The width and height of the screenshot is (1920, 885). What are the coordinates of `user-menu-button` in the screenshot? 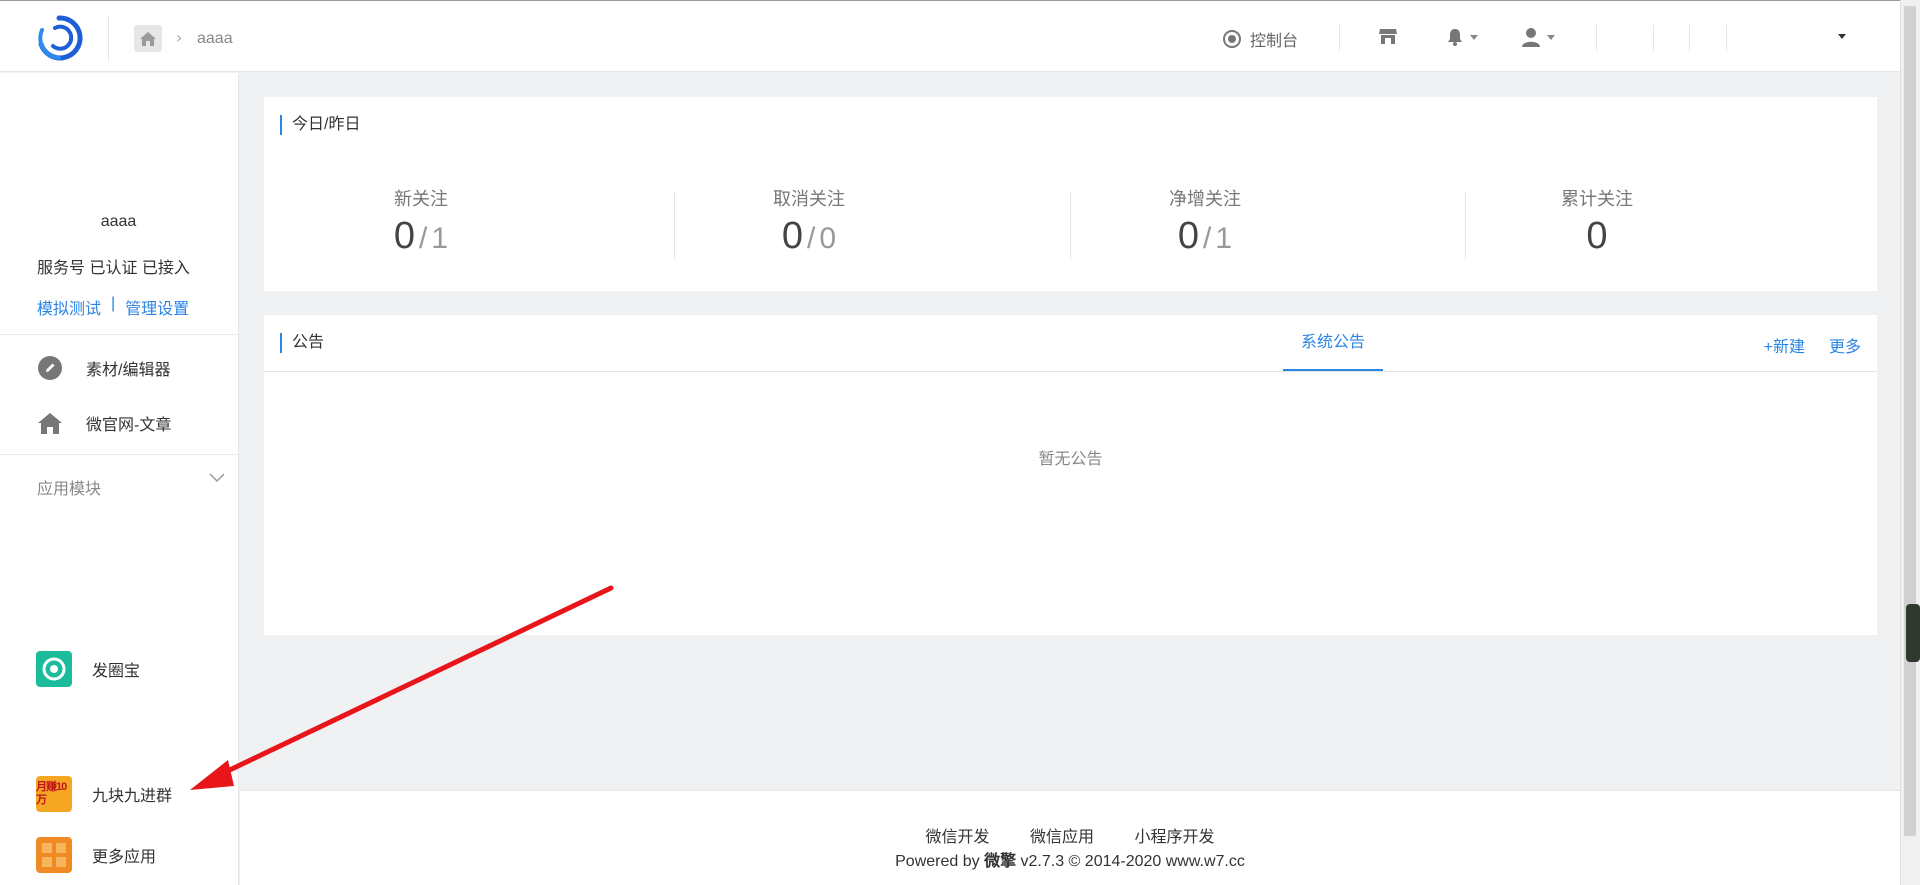 It's located at (1538, 37).